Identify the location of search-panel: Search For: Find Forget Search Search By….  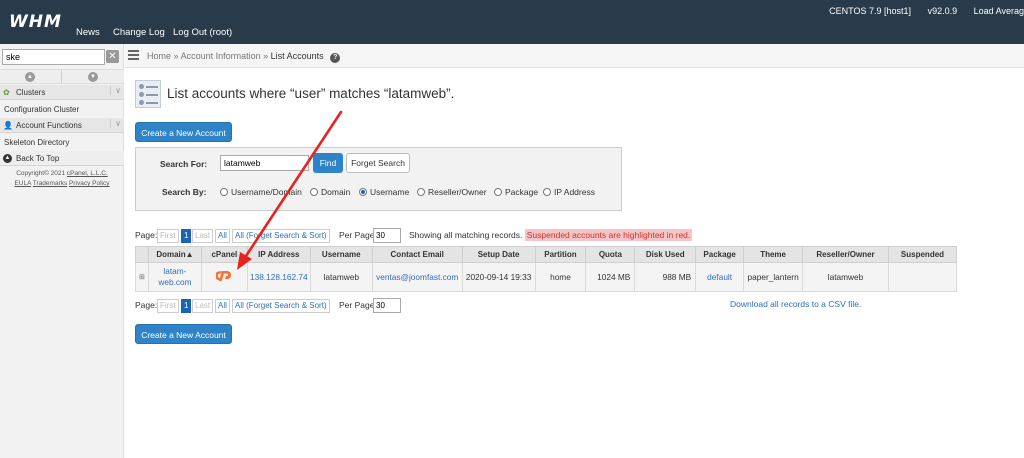
(378, 179).